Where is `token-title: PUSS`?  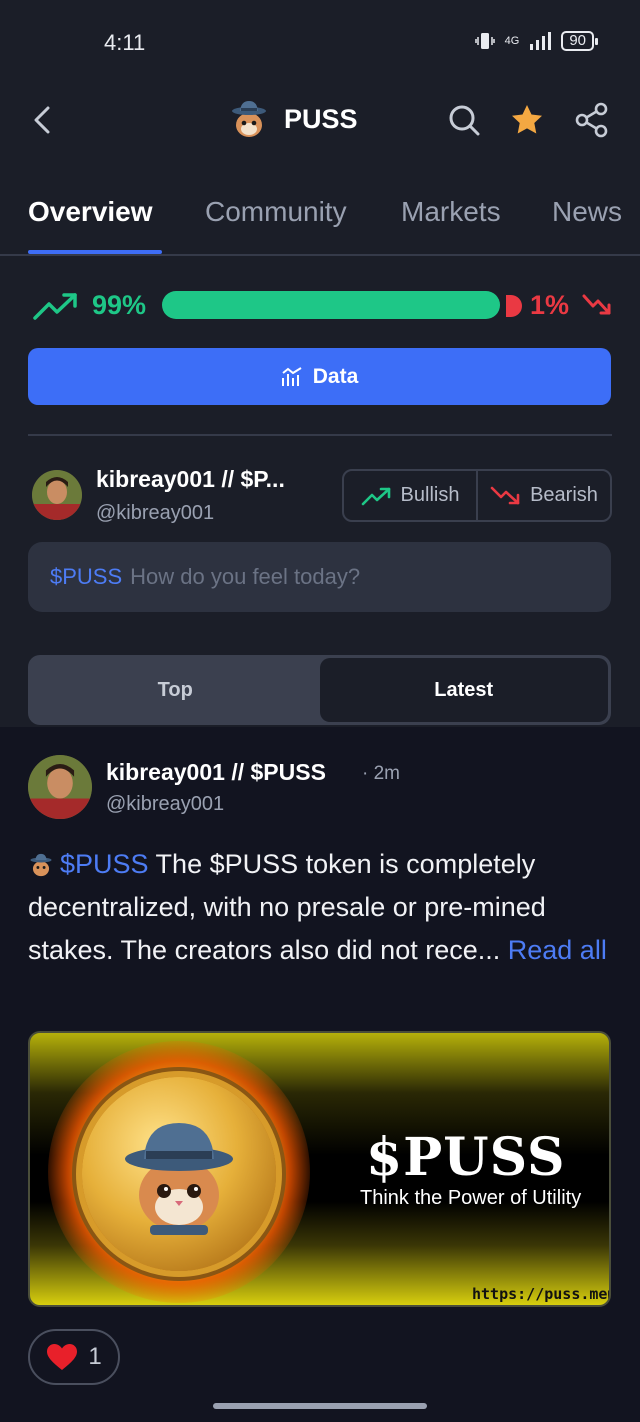 token-title: PUSS is located at coordinates (293, 119).